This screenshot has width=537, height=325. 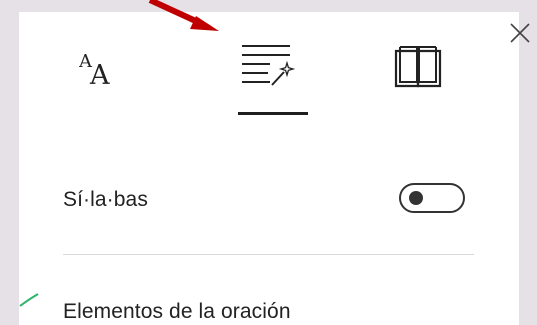 I want to click on tab-reading-preferences, so click(x=429, y=80).